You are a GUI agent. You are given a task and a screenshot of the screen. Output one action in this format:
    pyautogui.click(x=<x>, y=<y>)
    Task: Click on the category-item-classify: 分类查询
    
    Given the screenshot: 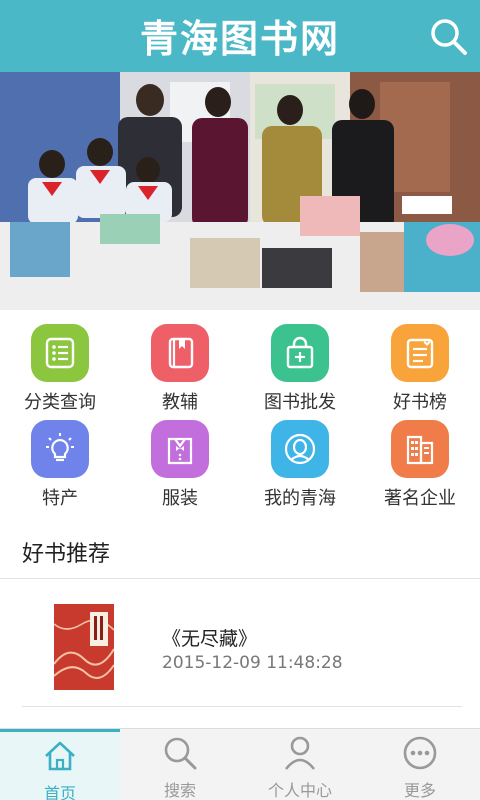 What is the action you would take?
    pyautogui.click(x=60, y=366)
    